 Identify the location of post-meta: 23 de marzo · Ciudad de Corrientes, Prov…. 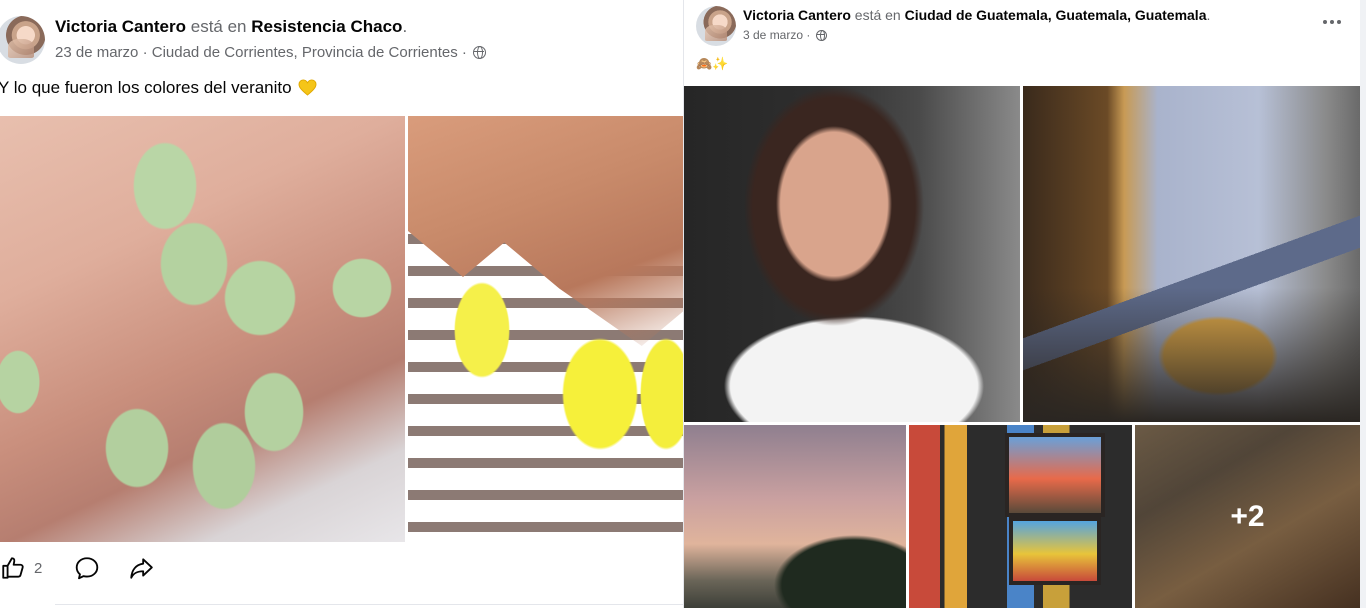
(271, 52).